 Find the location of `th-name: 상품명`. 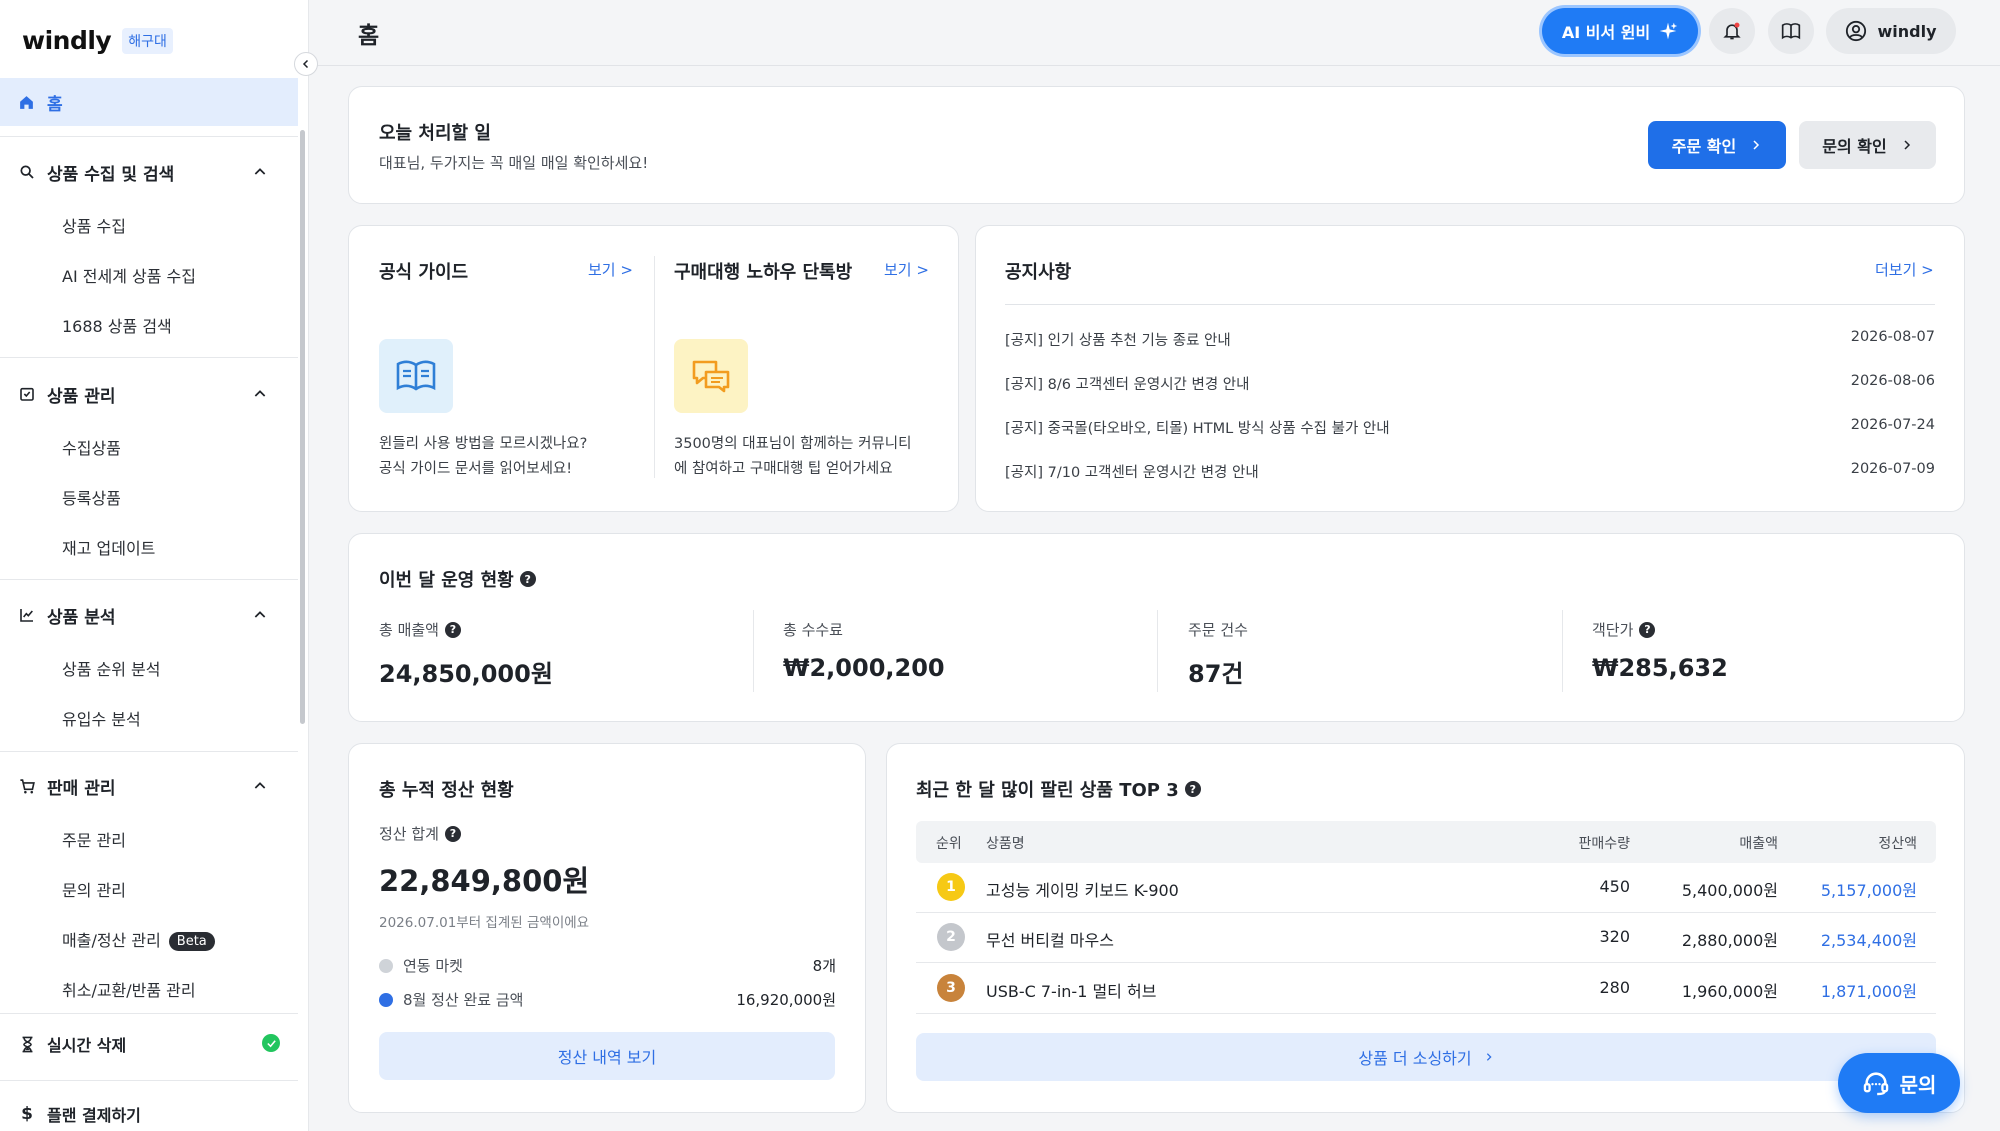

th-name: 상품명 is located at coordinates (1005, 844).